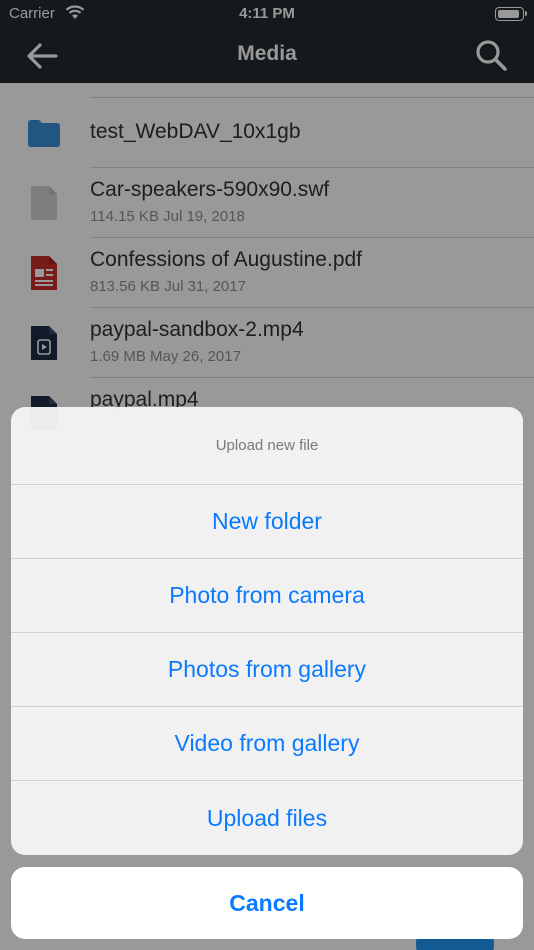 Image resolution: width=534 pixels, height=950 pixels. I want to click on photo-from-camera-button: Photo from camera, so click(267, 596).